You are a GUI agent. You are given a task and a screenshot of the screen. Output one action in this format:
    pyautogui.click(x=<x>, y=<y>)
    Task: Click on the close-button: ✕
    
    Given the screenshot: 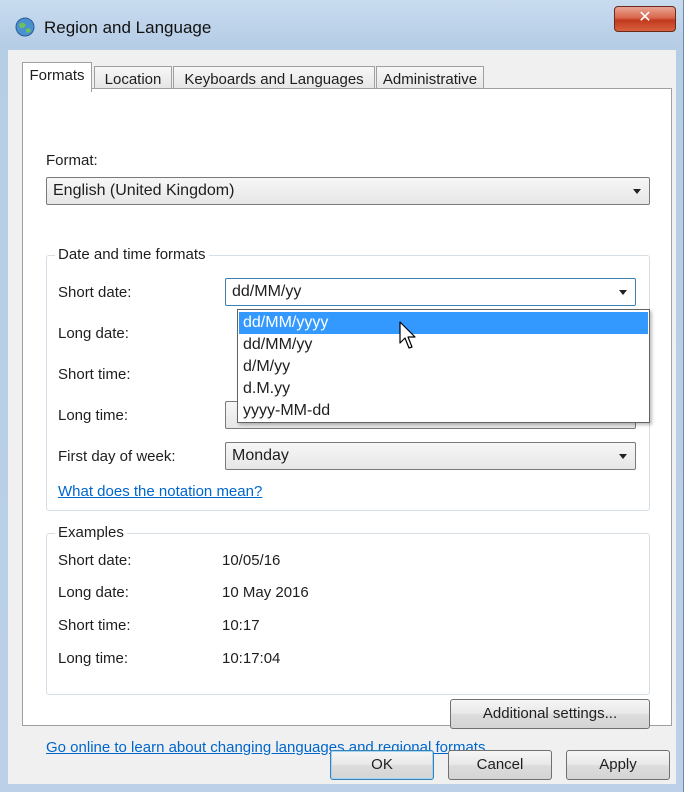 What is the action you would take?
    pyautogui.click(x=645, y=19)
    